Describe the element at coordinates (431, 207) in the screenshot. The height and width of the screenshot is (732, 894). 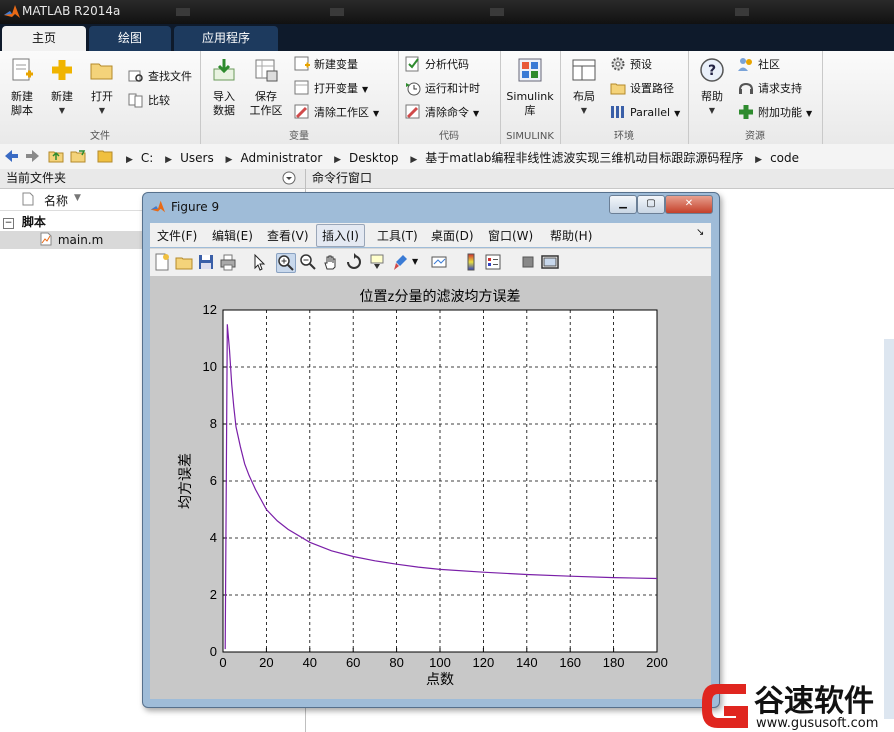
I see `figure-title-bar: Figure 9 ▁ ▢ ✕` at that location.